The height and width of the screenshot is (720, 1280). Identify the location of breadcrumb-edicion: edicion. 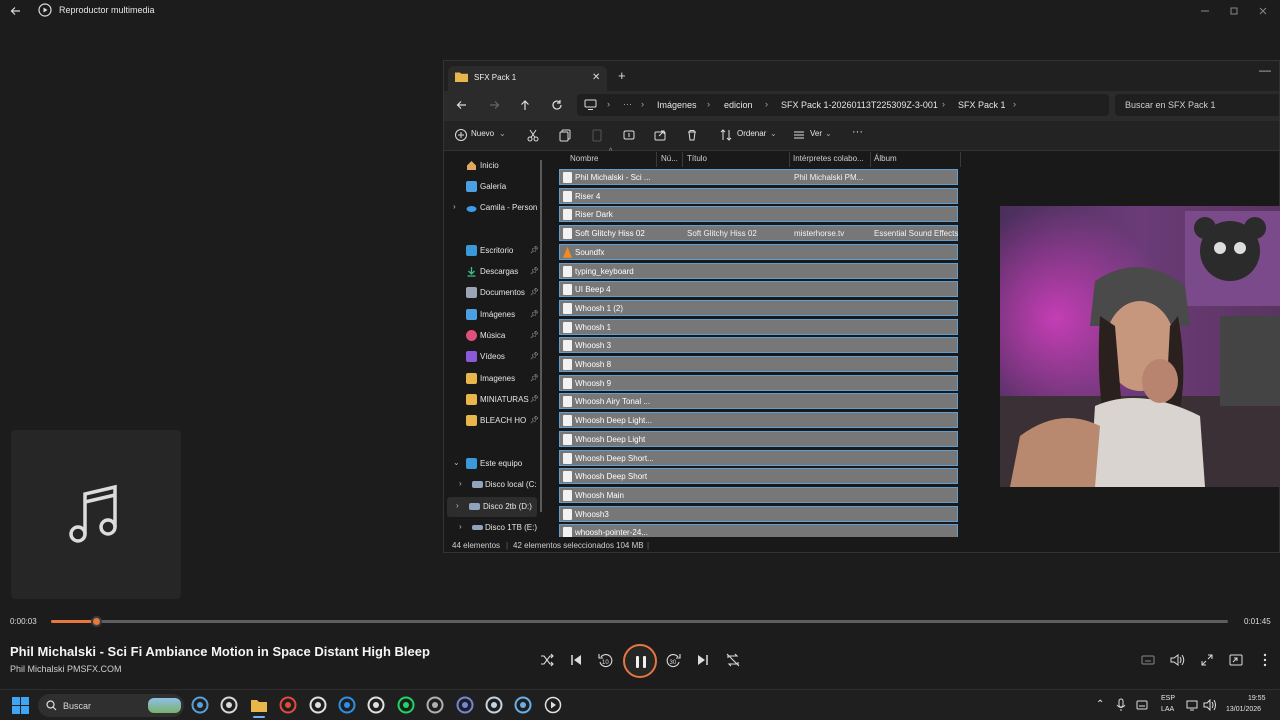
(738, 105).